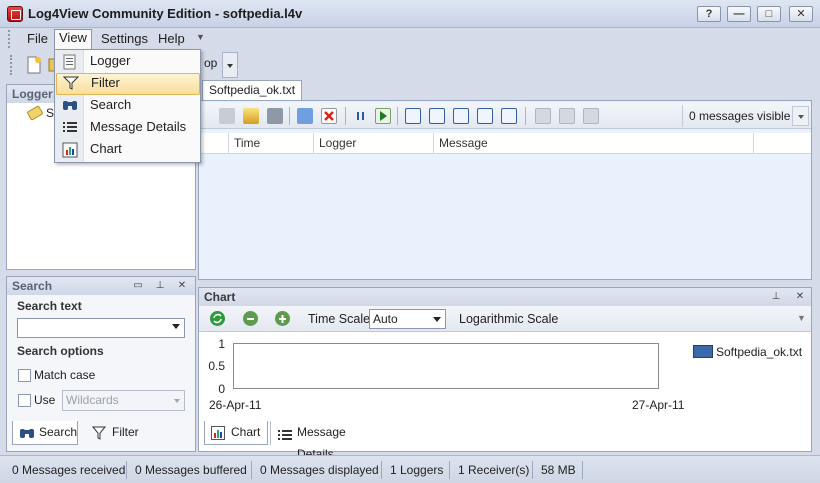 Image resolution: width=820 pixels, height=483 pixels. Describe the element at coordinates (235, 405) in the screenshot. I see `x-tick-label: 26-Apr-11` at that location.